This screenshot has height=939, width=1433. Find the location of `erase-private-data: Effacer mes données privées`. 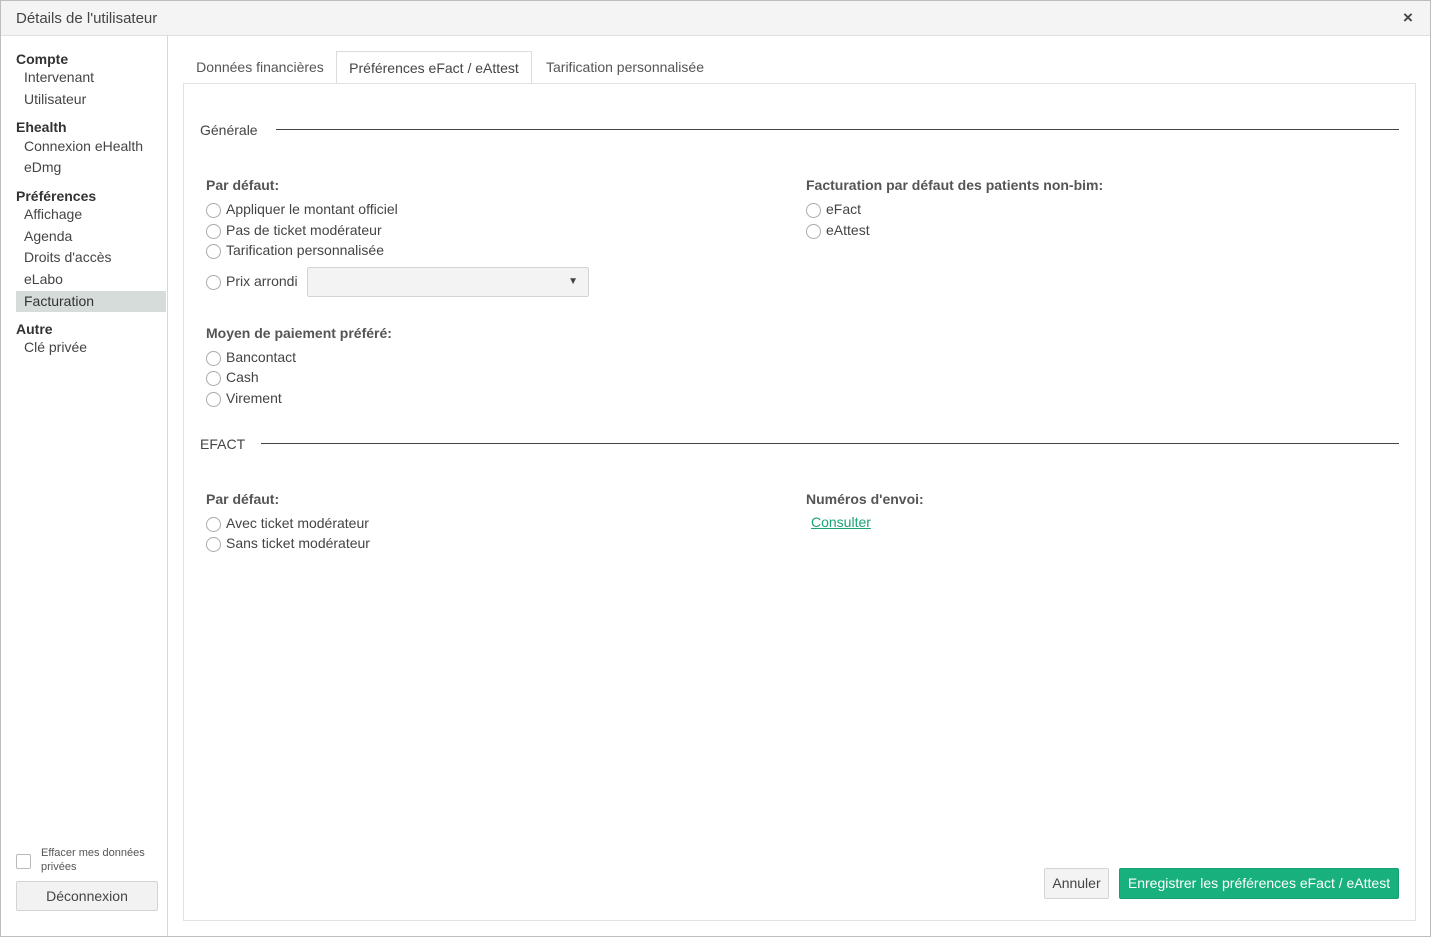

erase-private-data: Effacer mes données privées is located at coordinates (91, 861).